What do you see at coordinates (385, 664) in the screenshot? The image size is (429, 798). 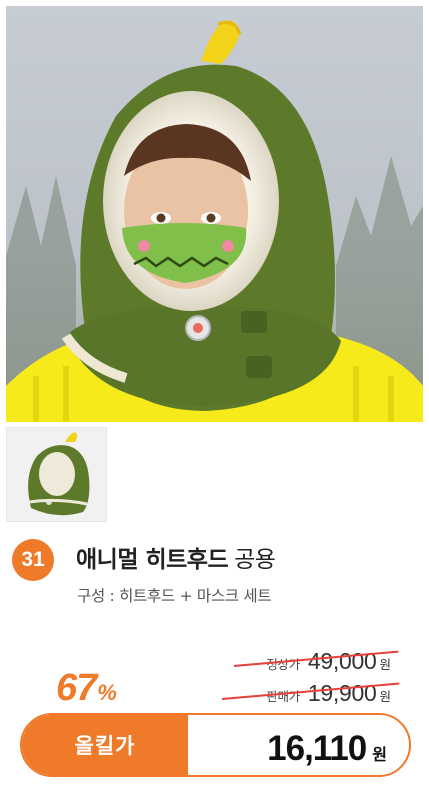 I see `regular-price-currency: 원` at bounding box center [385, 664].